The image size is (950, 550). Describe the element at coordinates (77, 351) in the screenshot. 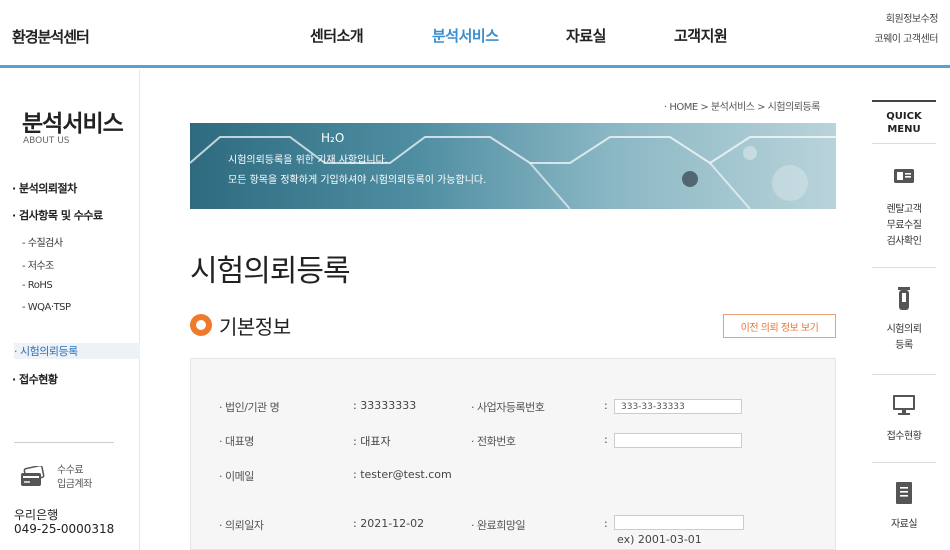

I see `sidebar-item-registration: · 시험의뢰등록` at that location.